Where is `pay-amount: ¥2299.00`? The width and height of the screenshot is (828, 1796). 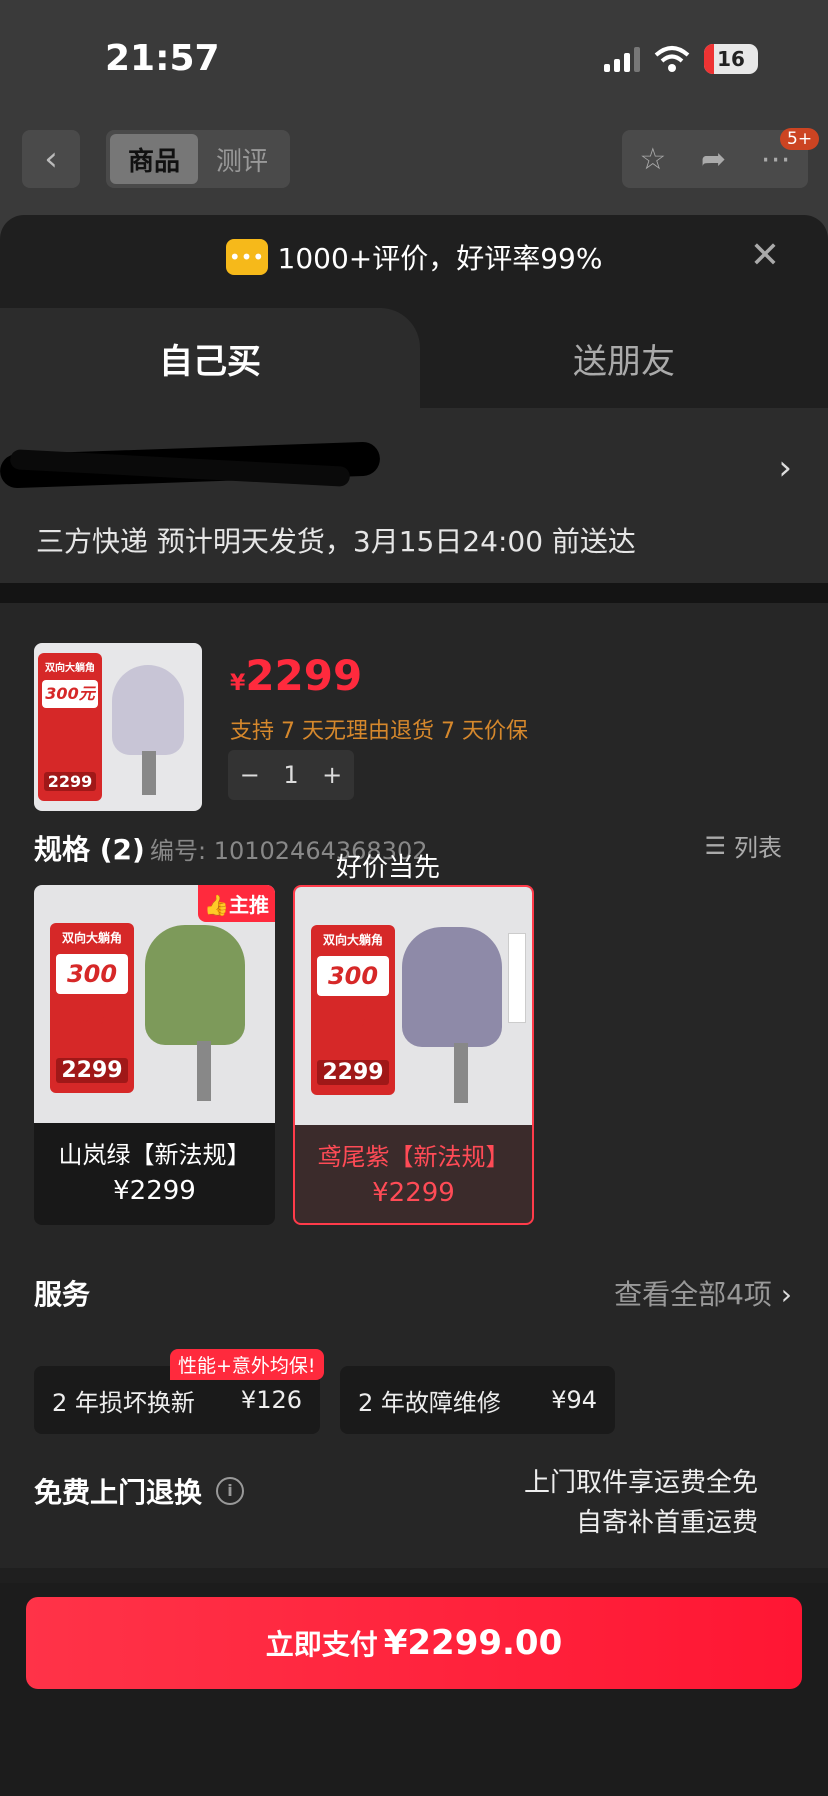
pay-amount: ¥2299.00 is located at coordinates (473, 1643).